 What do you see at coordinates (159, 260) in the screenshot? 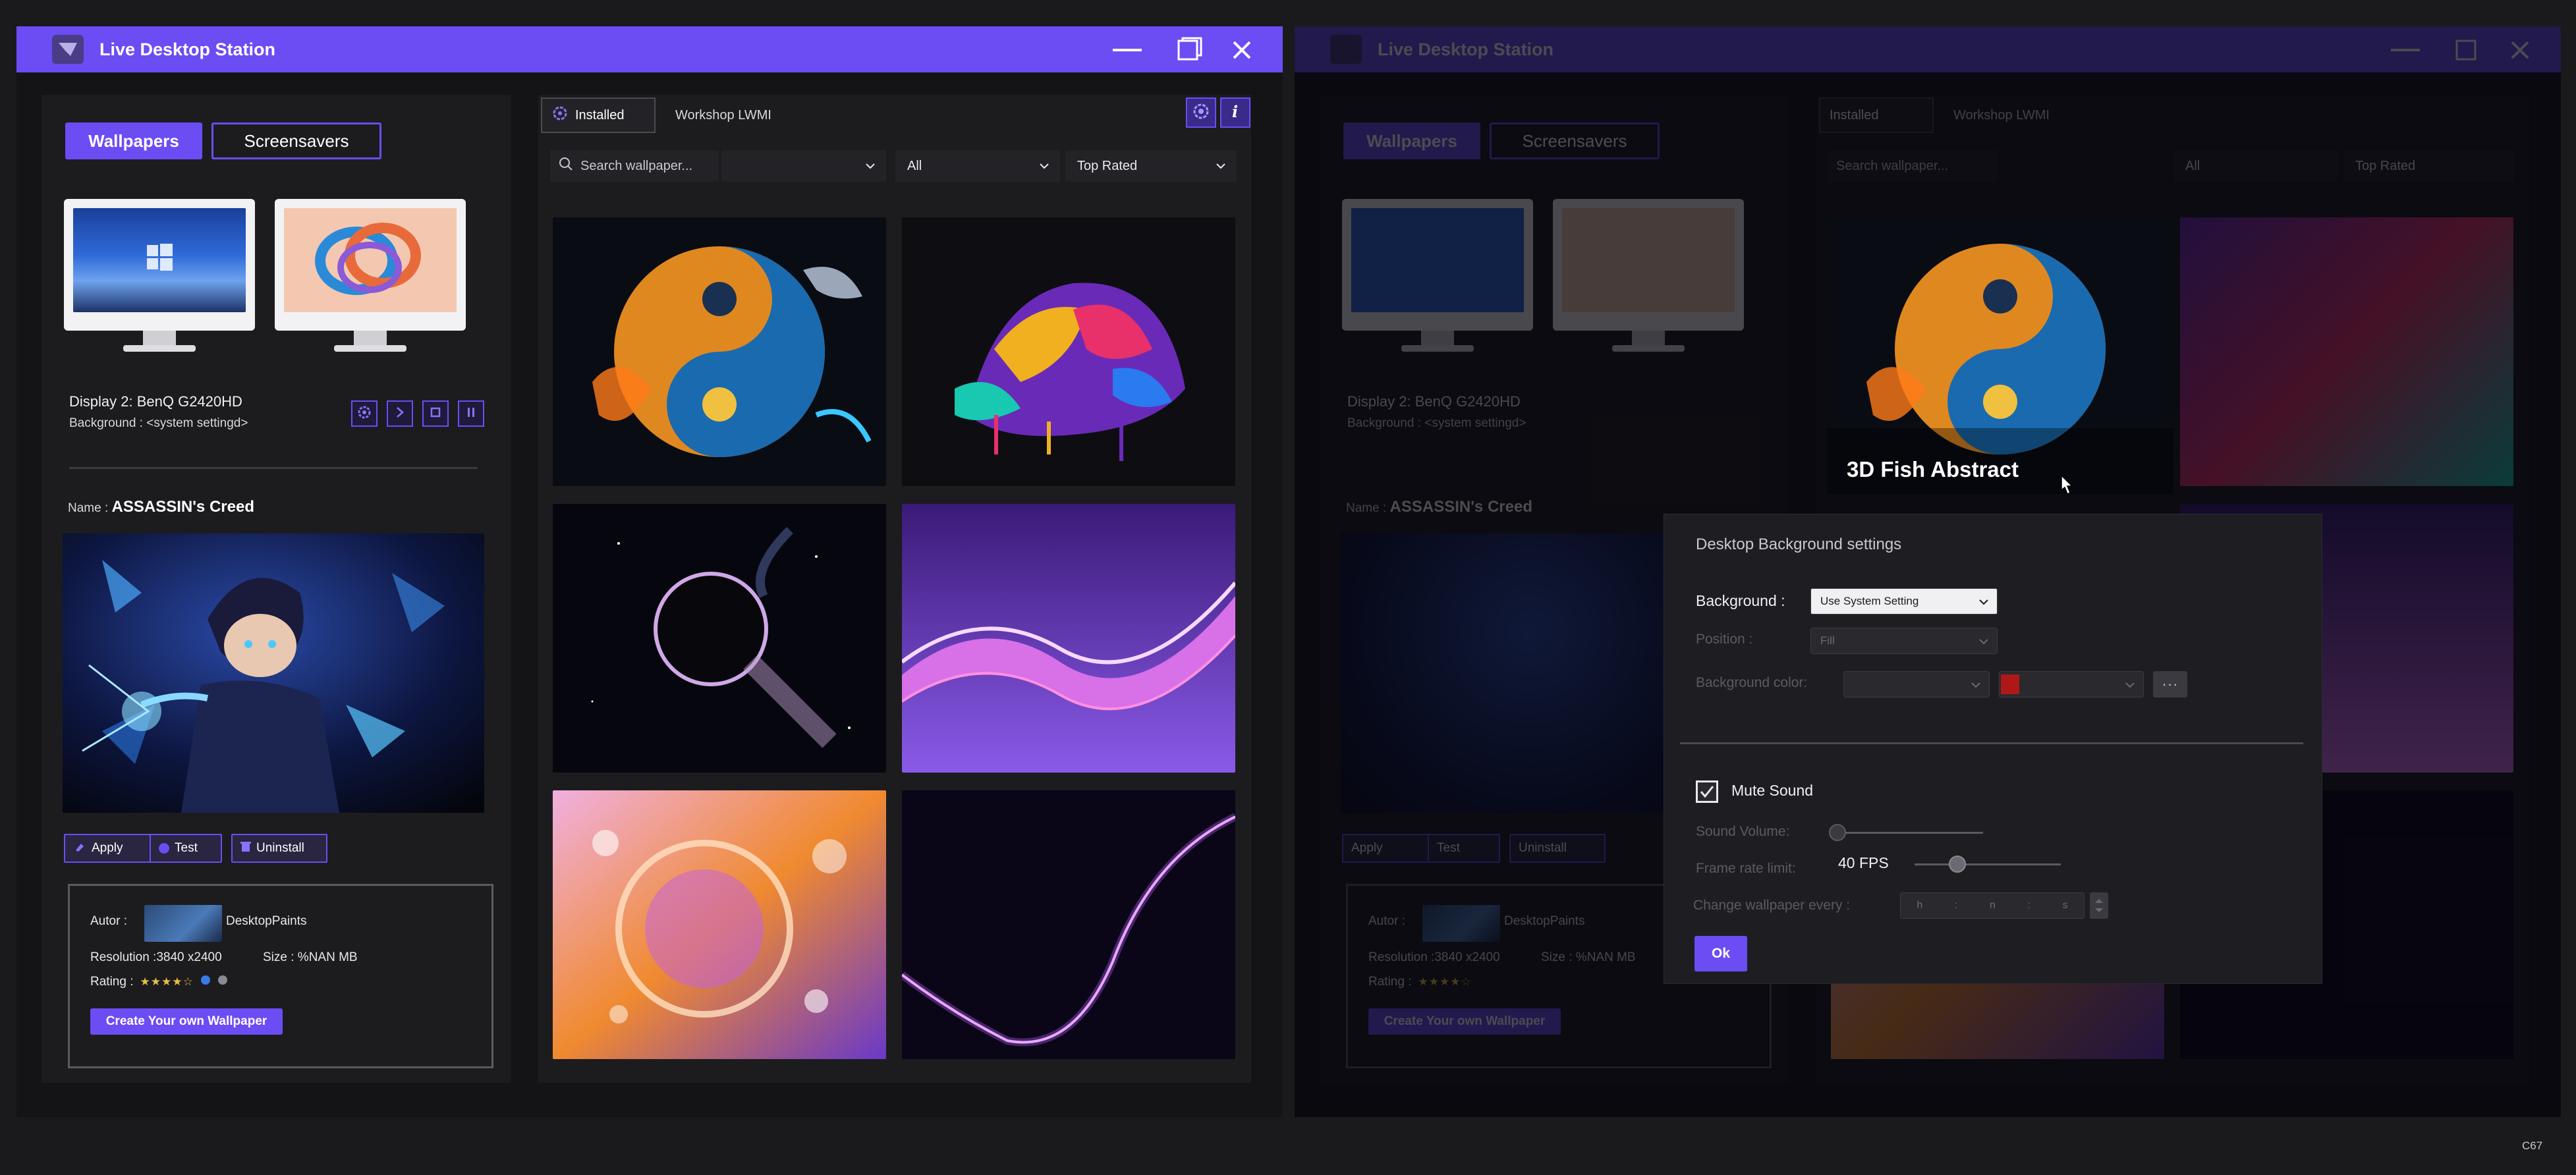
I see `display-1-preview` at bounding box center [159, 260].